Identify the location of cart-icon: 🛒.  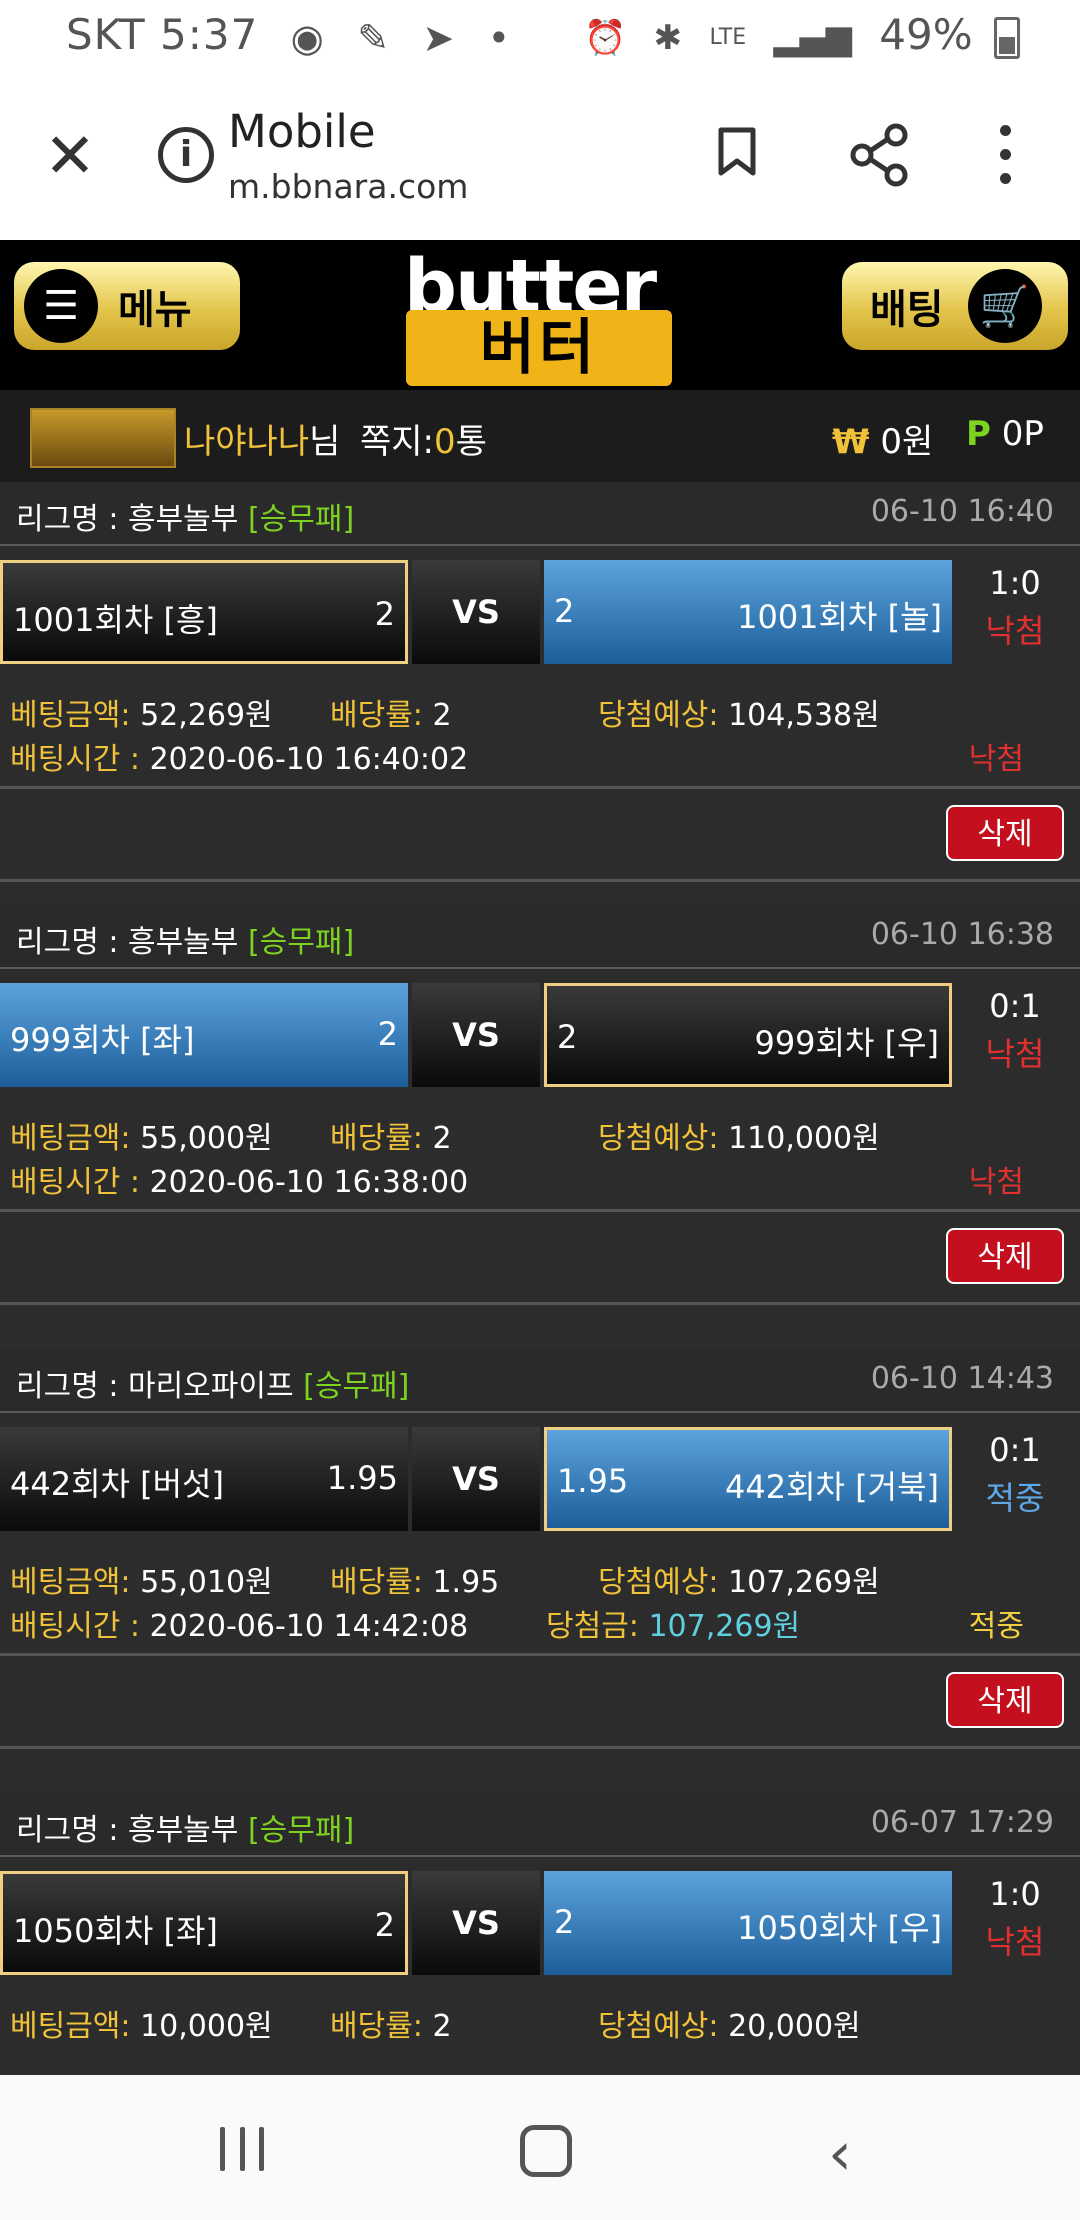
(1004, 306).